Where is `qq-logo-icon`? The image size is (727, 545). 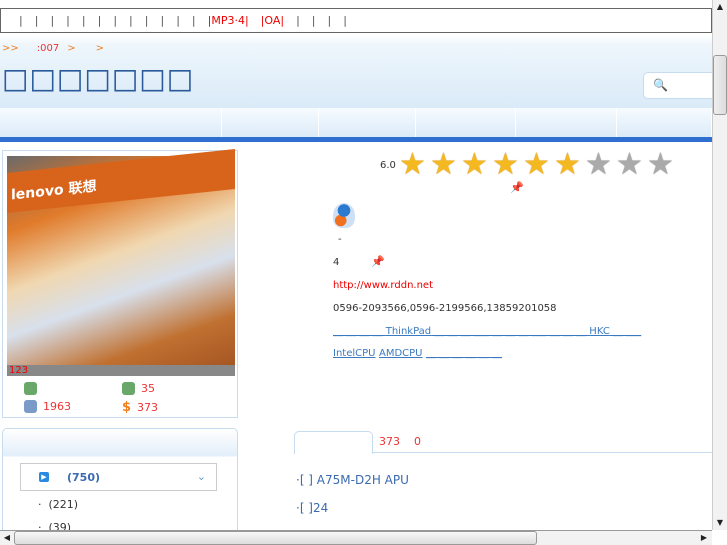 qq-logo-icon is located at coordinates (344, 215).